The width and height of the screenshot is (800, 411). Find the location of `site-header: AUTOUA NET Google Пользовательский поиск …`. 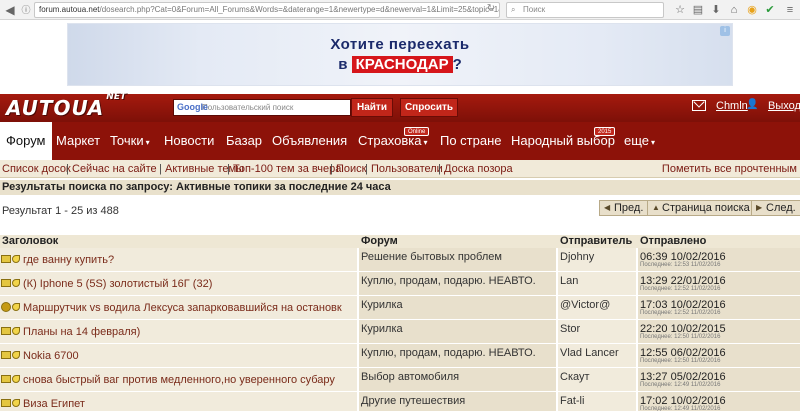

site-header: AUTOUA NET Google Пользовательский поиск … is located at coordinates (400, 107).